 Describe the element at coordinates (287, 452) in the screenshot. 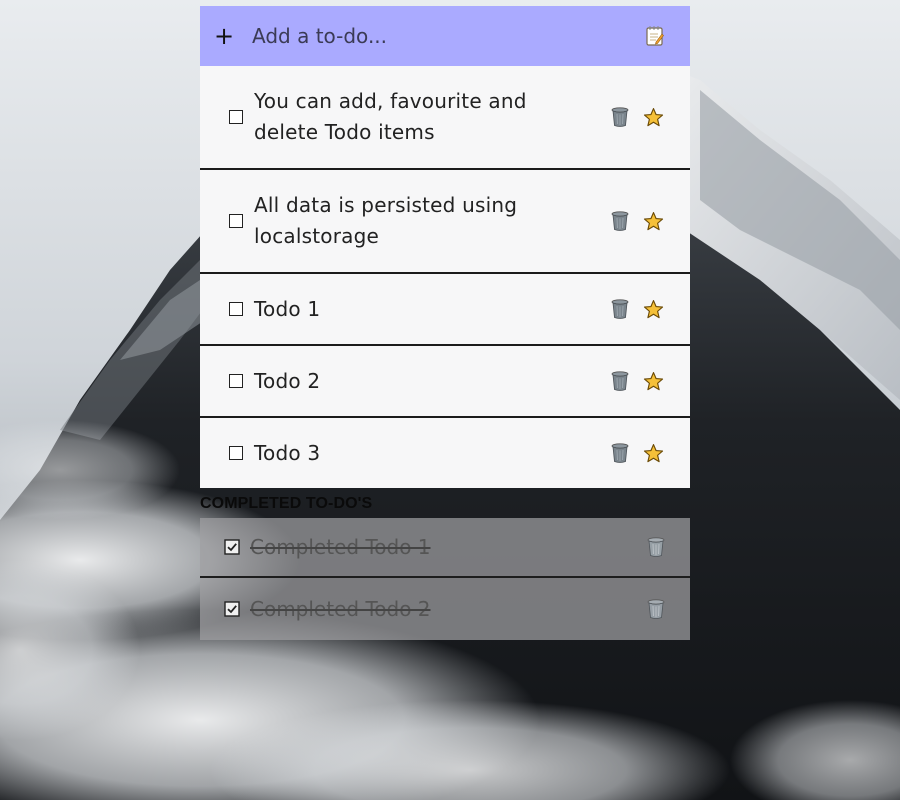

I see `todo-text: Todo 3` at that location.